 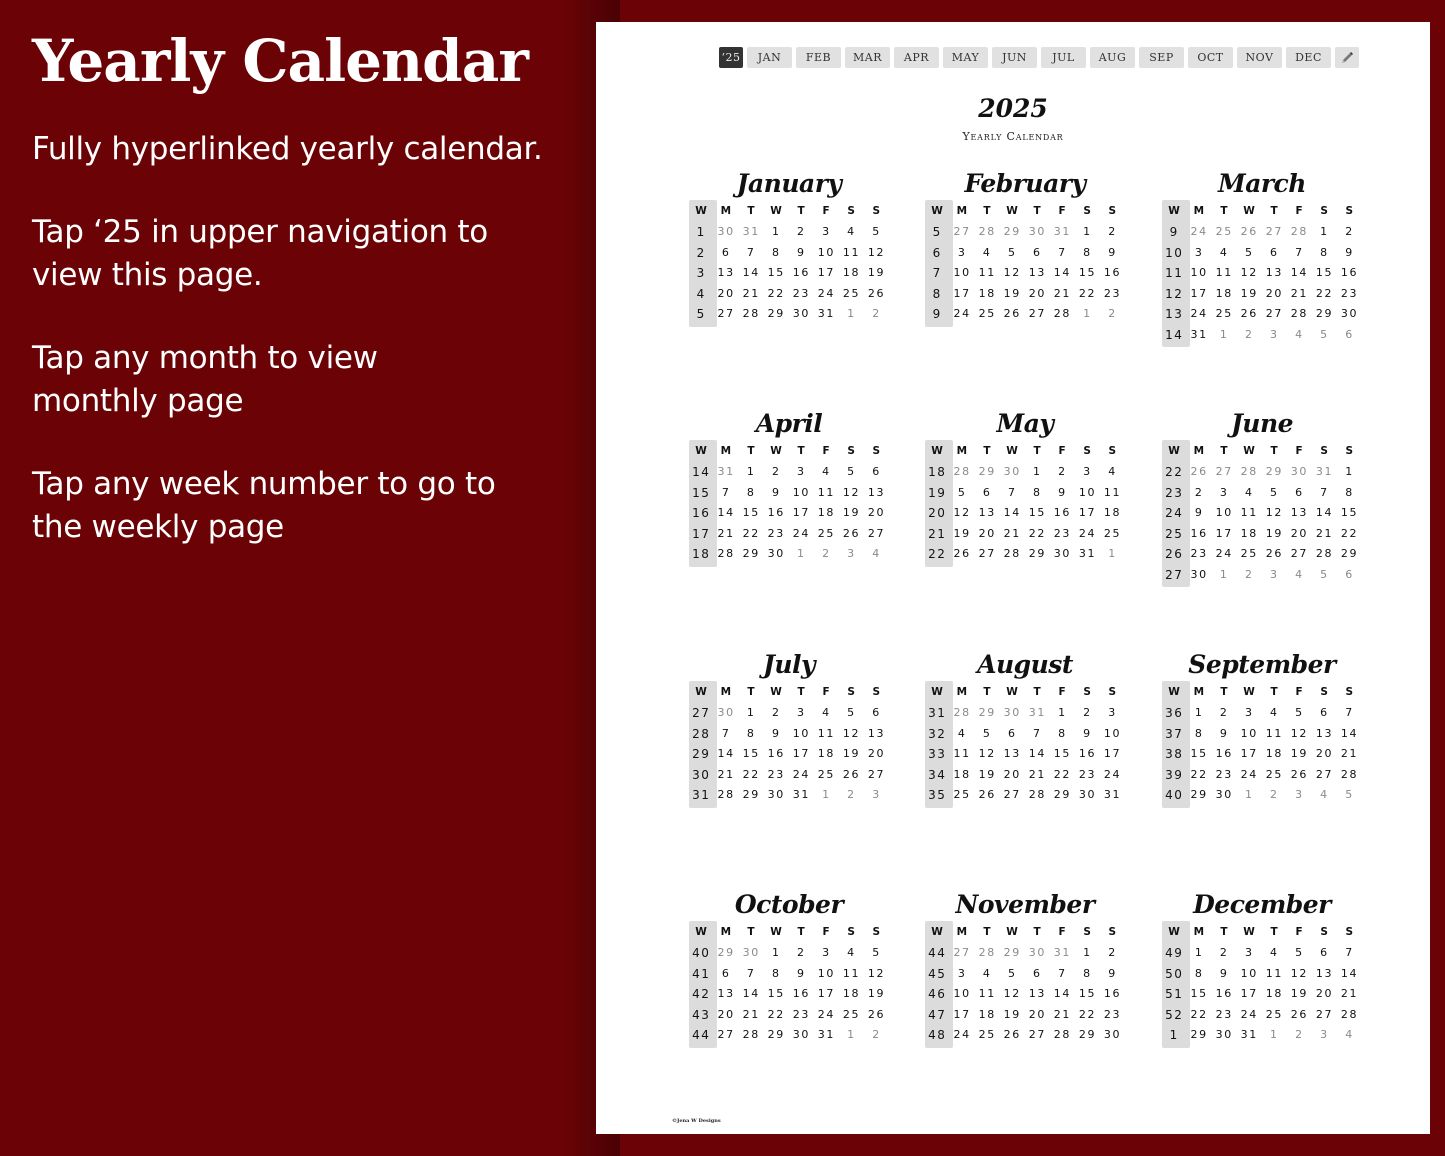 I want to click on week-number-link: 48, so click(x=937, y=1035).